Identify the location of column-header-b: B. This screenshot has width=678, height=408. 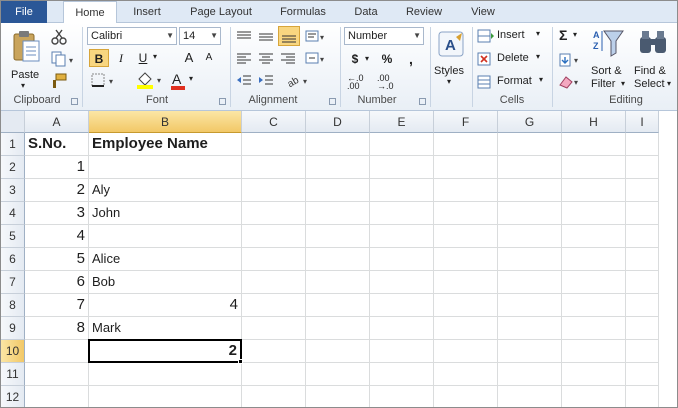
(165, 122).